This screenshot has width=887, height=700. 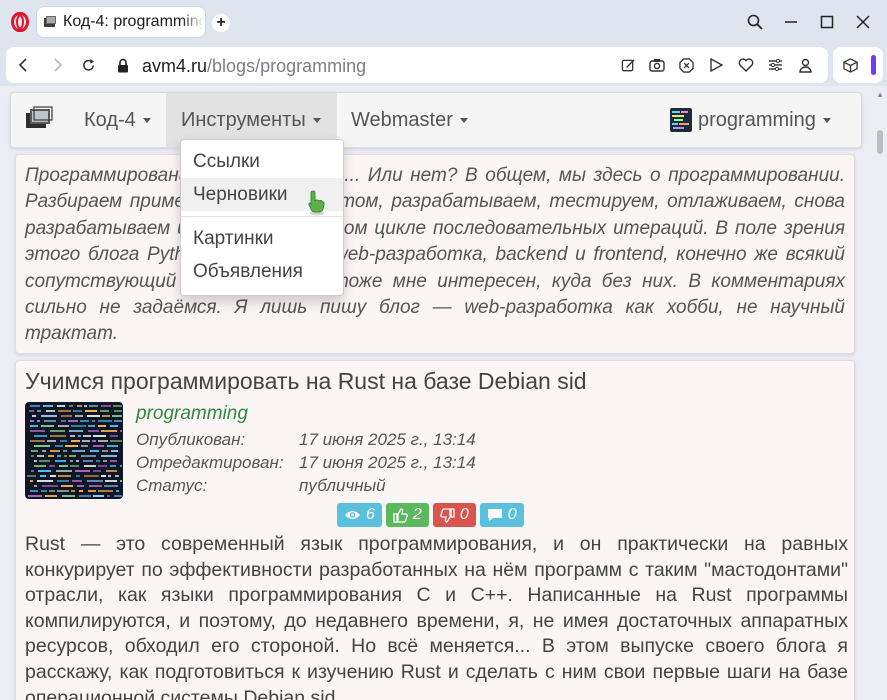 I want to click on menu-item-ads: Объявления, so click(x=262, y=271).